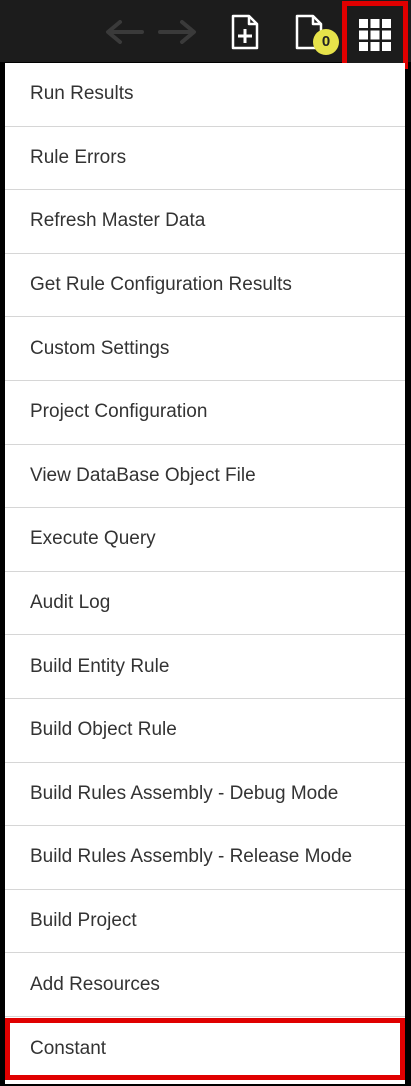  I want to click on apps-grid-button, so click(375, 35).